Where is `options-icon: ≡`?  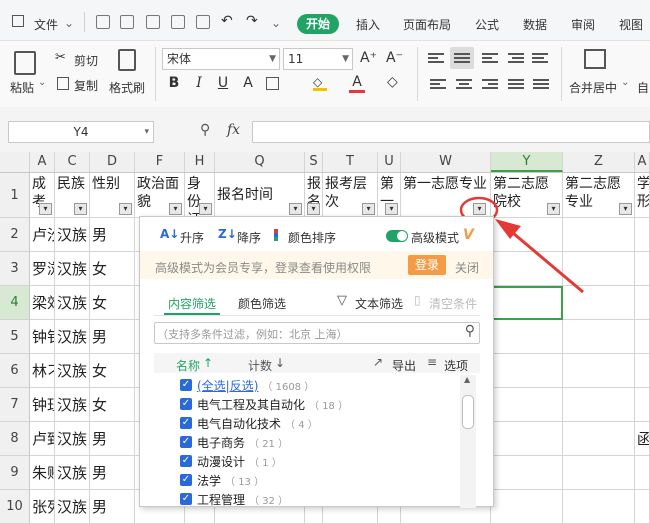
options-icon: ≡ is located at coordinates (432, 362).